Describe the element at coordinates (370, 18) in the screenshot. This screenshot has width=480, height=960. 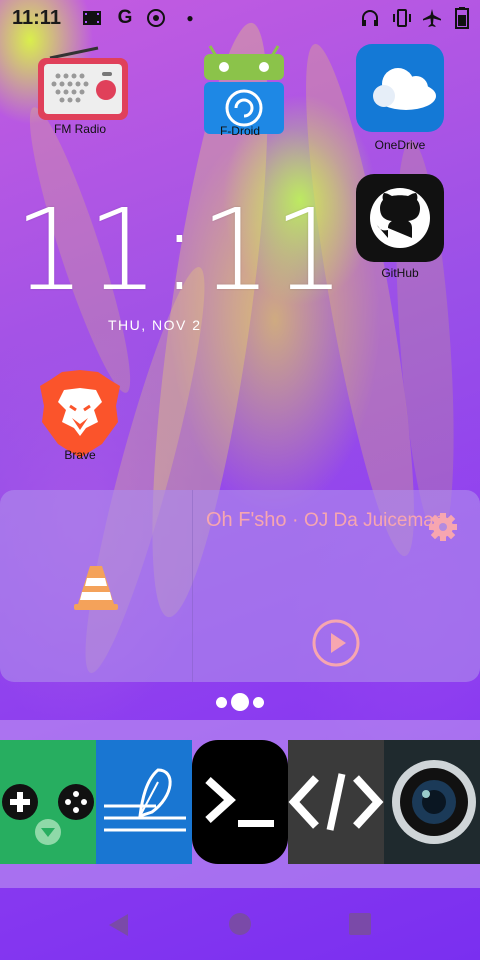
I see `headphones-icon` at that location.